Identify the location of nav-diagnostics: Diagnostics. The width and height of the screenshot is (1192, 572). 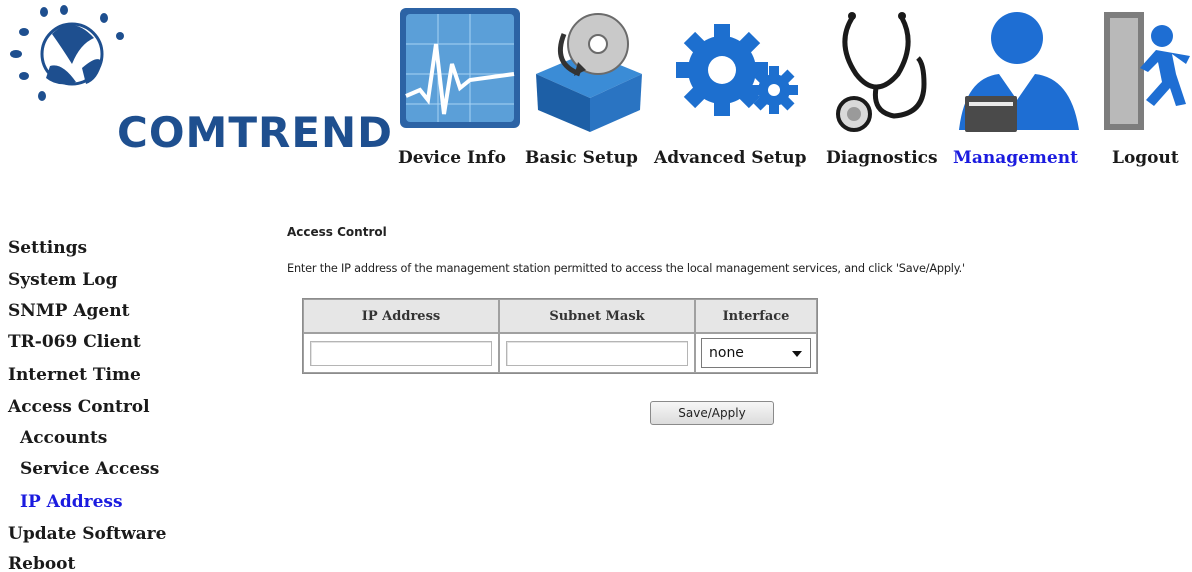
(882, 158).